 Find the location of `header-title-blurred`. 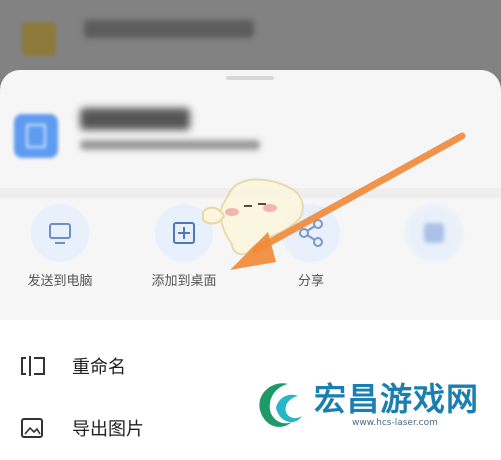

header-title-blurred is located at coordinates (169, 29).